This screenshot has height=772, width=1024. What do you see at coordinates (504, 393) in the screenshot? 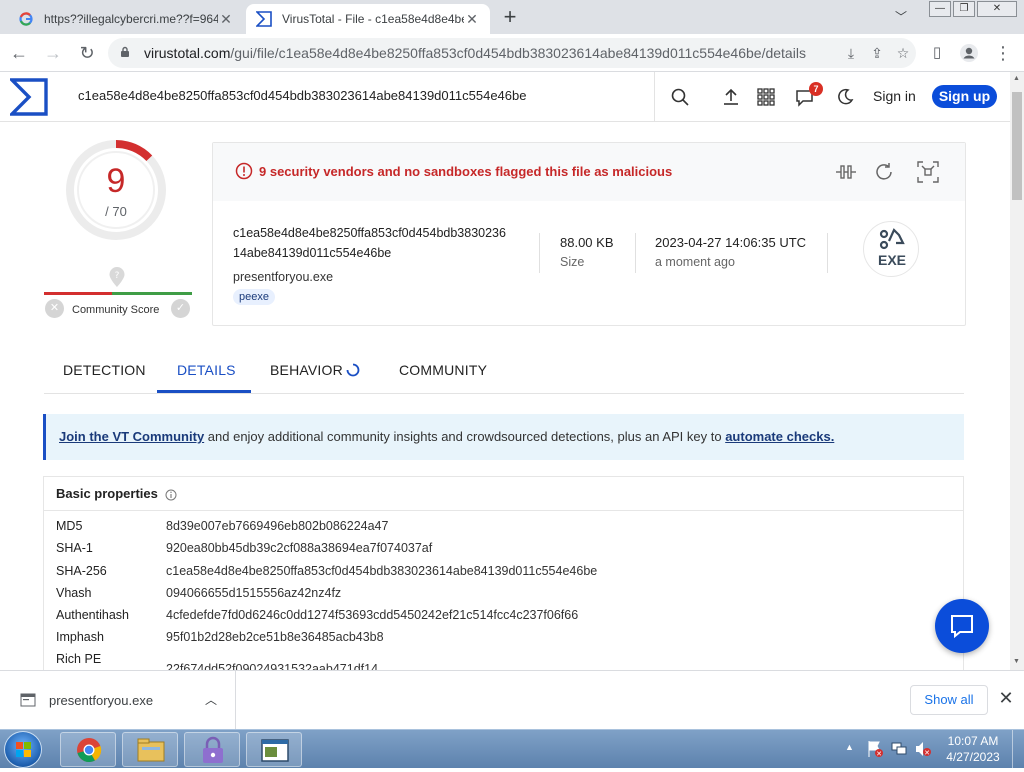
I see `tabs-separator` at bounding box center [504, 393].